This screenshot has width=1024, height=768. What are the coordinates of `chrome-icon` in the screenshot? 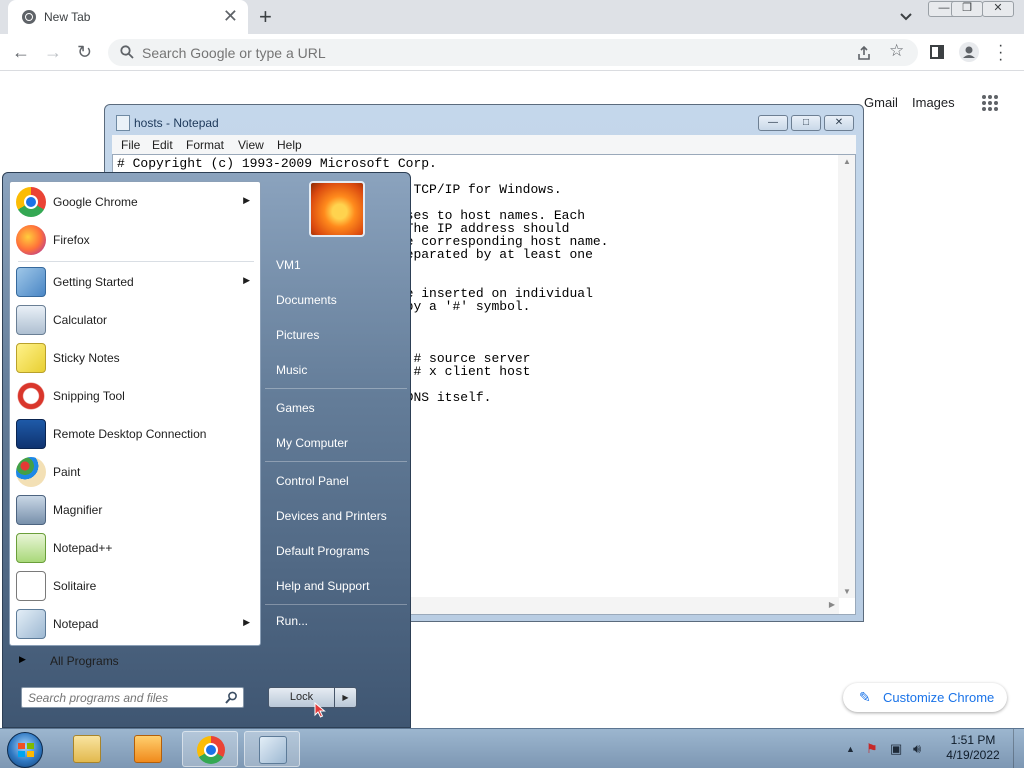 It's located at (31, 202).